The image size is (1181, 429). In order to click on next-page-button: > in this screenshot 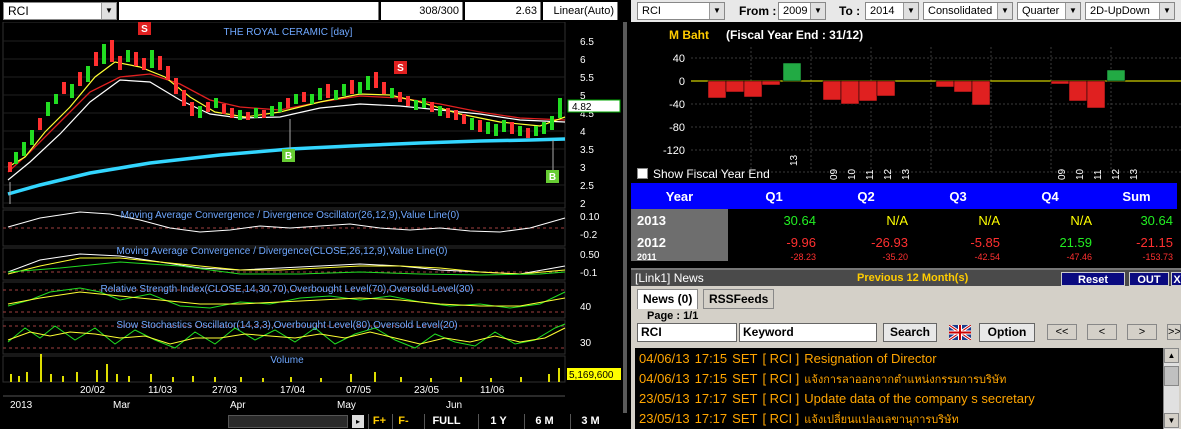, I will do `click(1142, 332)`.